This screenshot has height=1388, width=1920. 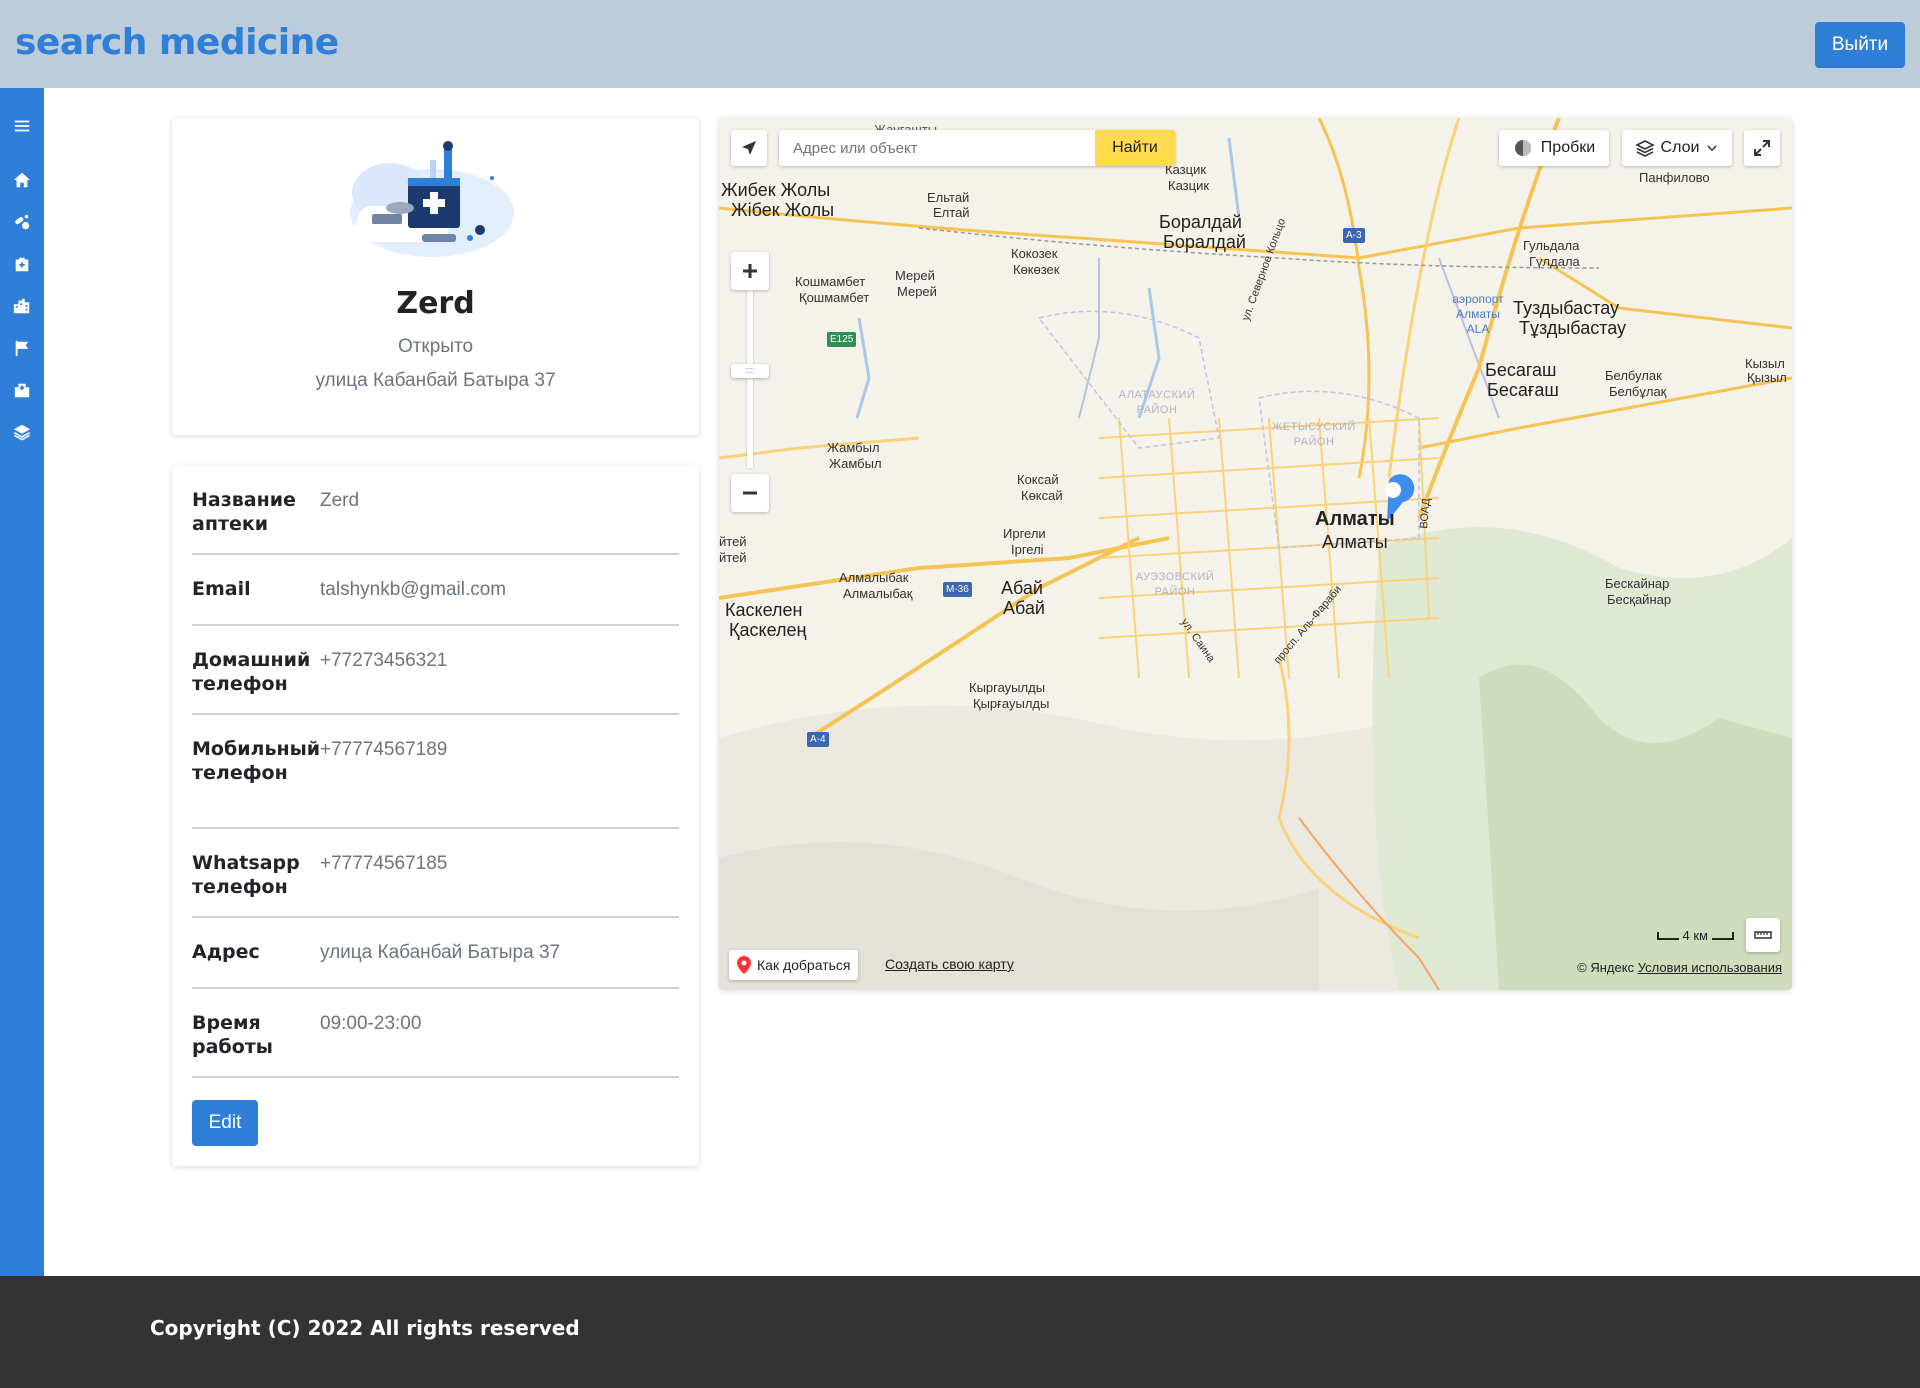 I want to click on detail-row-hours: Время работы 09:00-23:00, so click(x=435, y=1033).